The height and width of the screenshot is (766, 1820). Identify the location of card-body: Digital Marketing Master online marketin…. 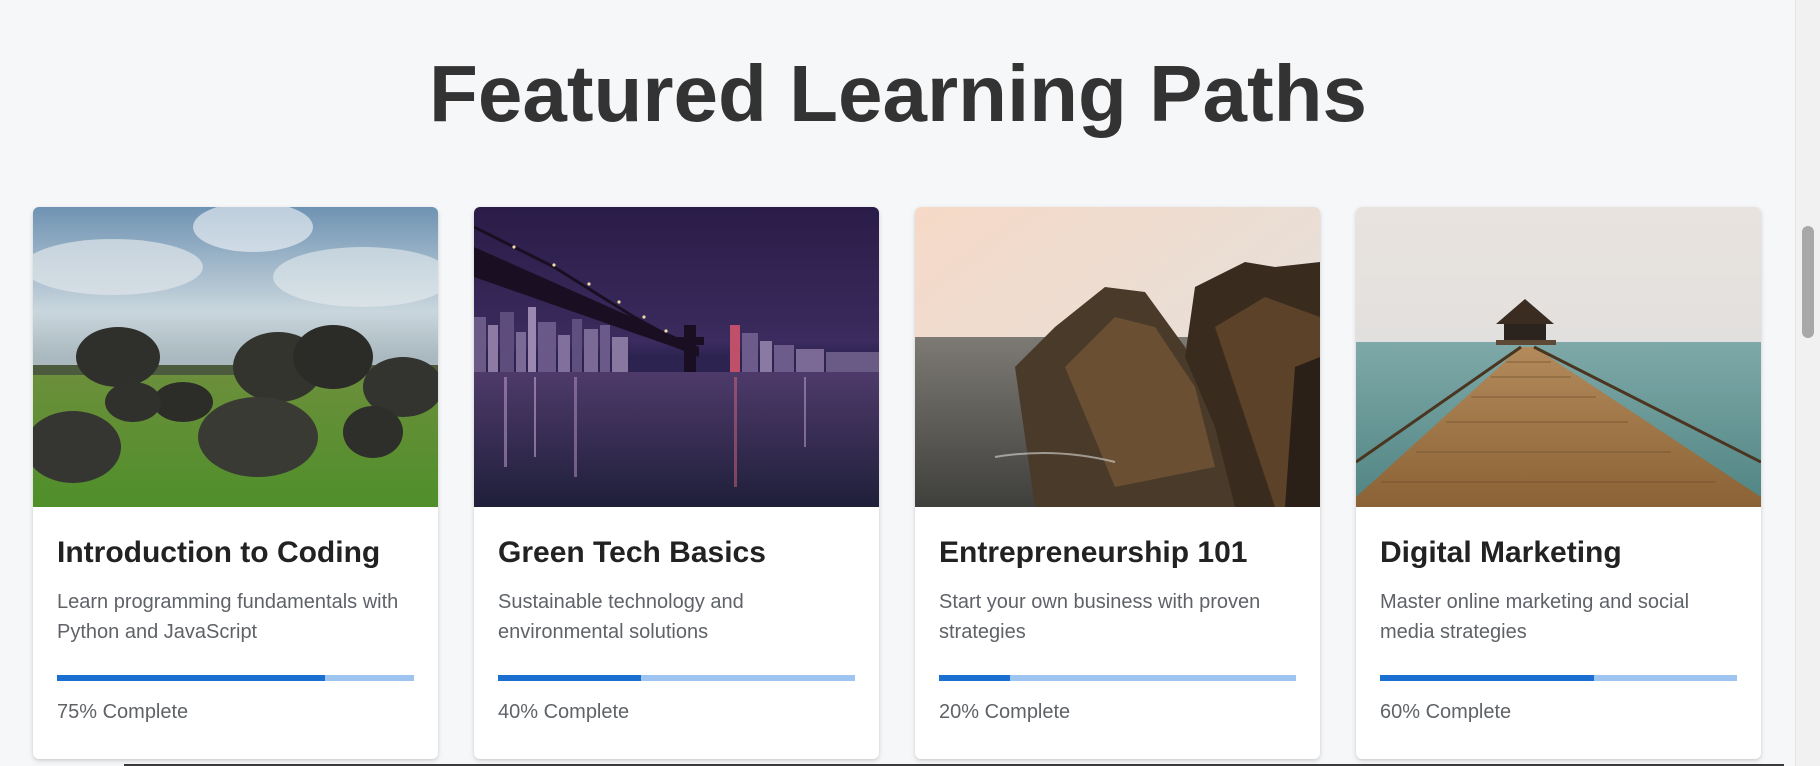
(1558, 616).